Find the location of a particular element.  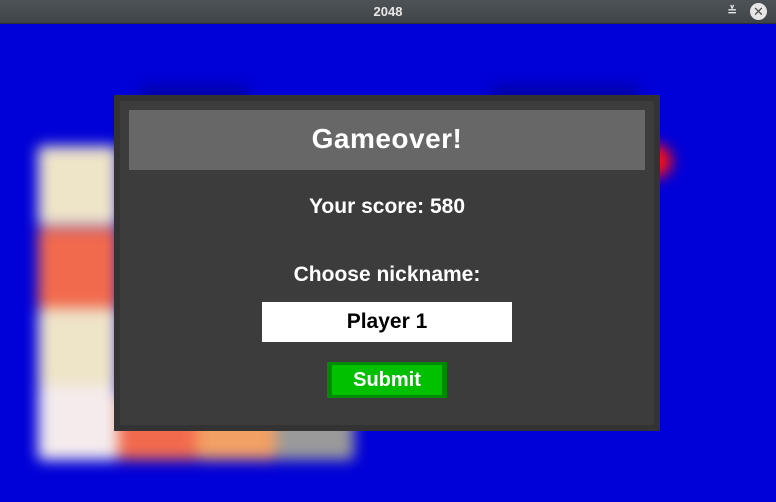

minimize-icon: ≚ is located at coordinates (732, 11).